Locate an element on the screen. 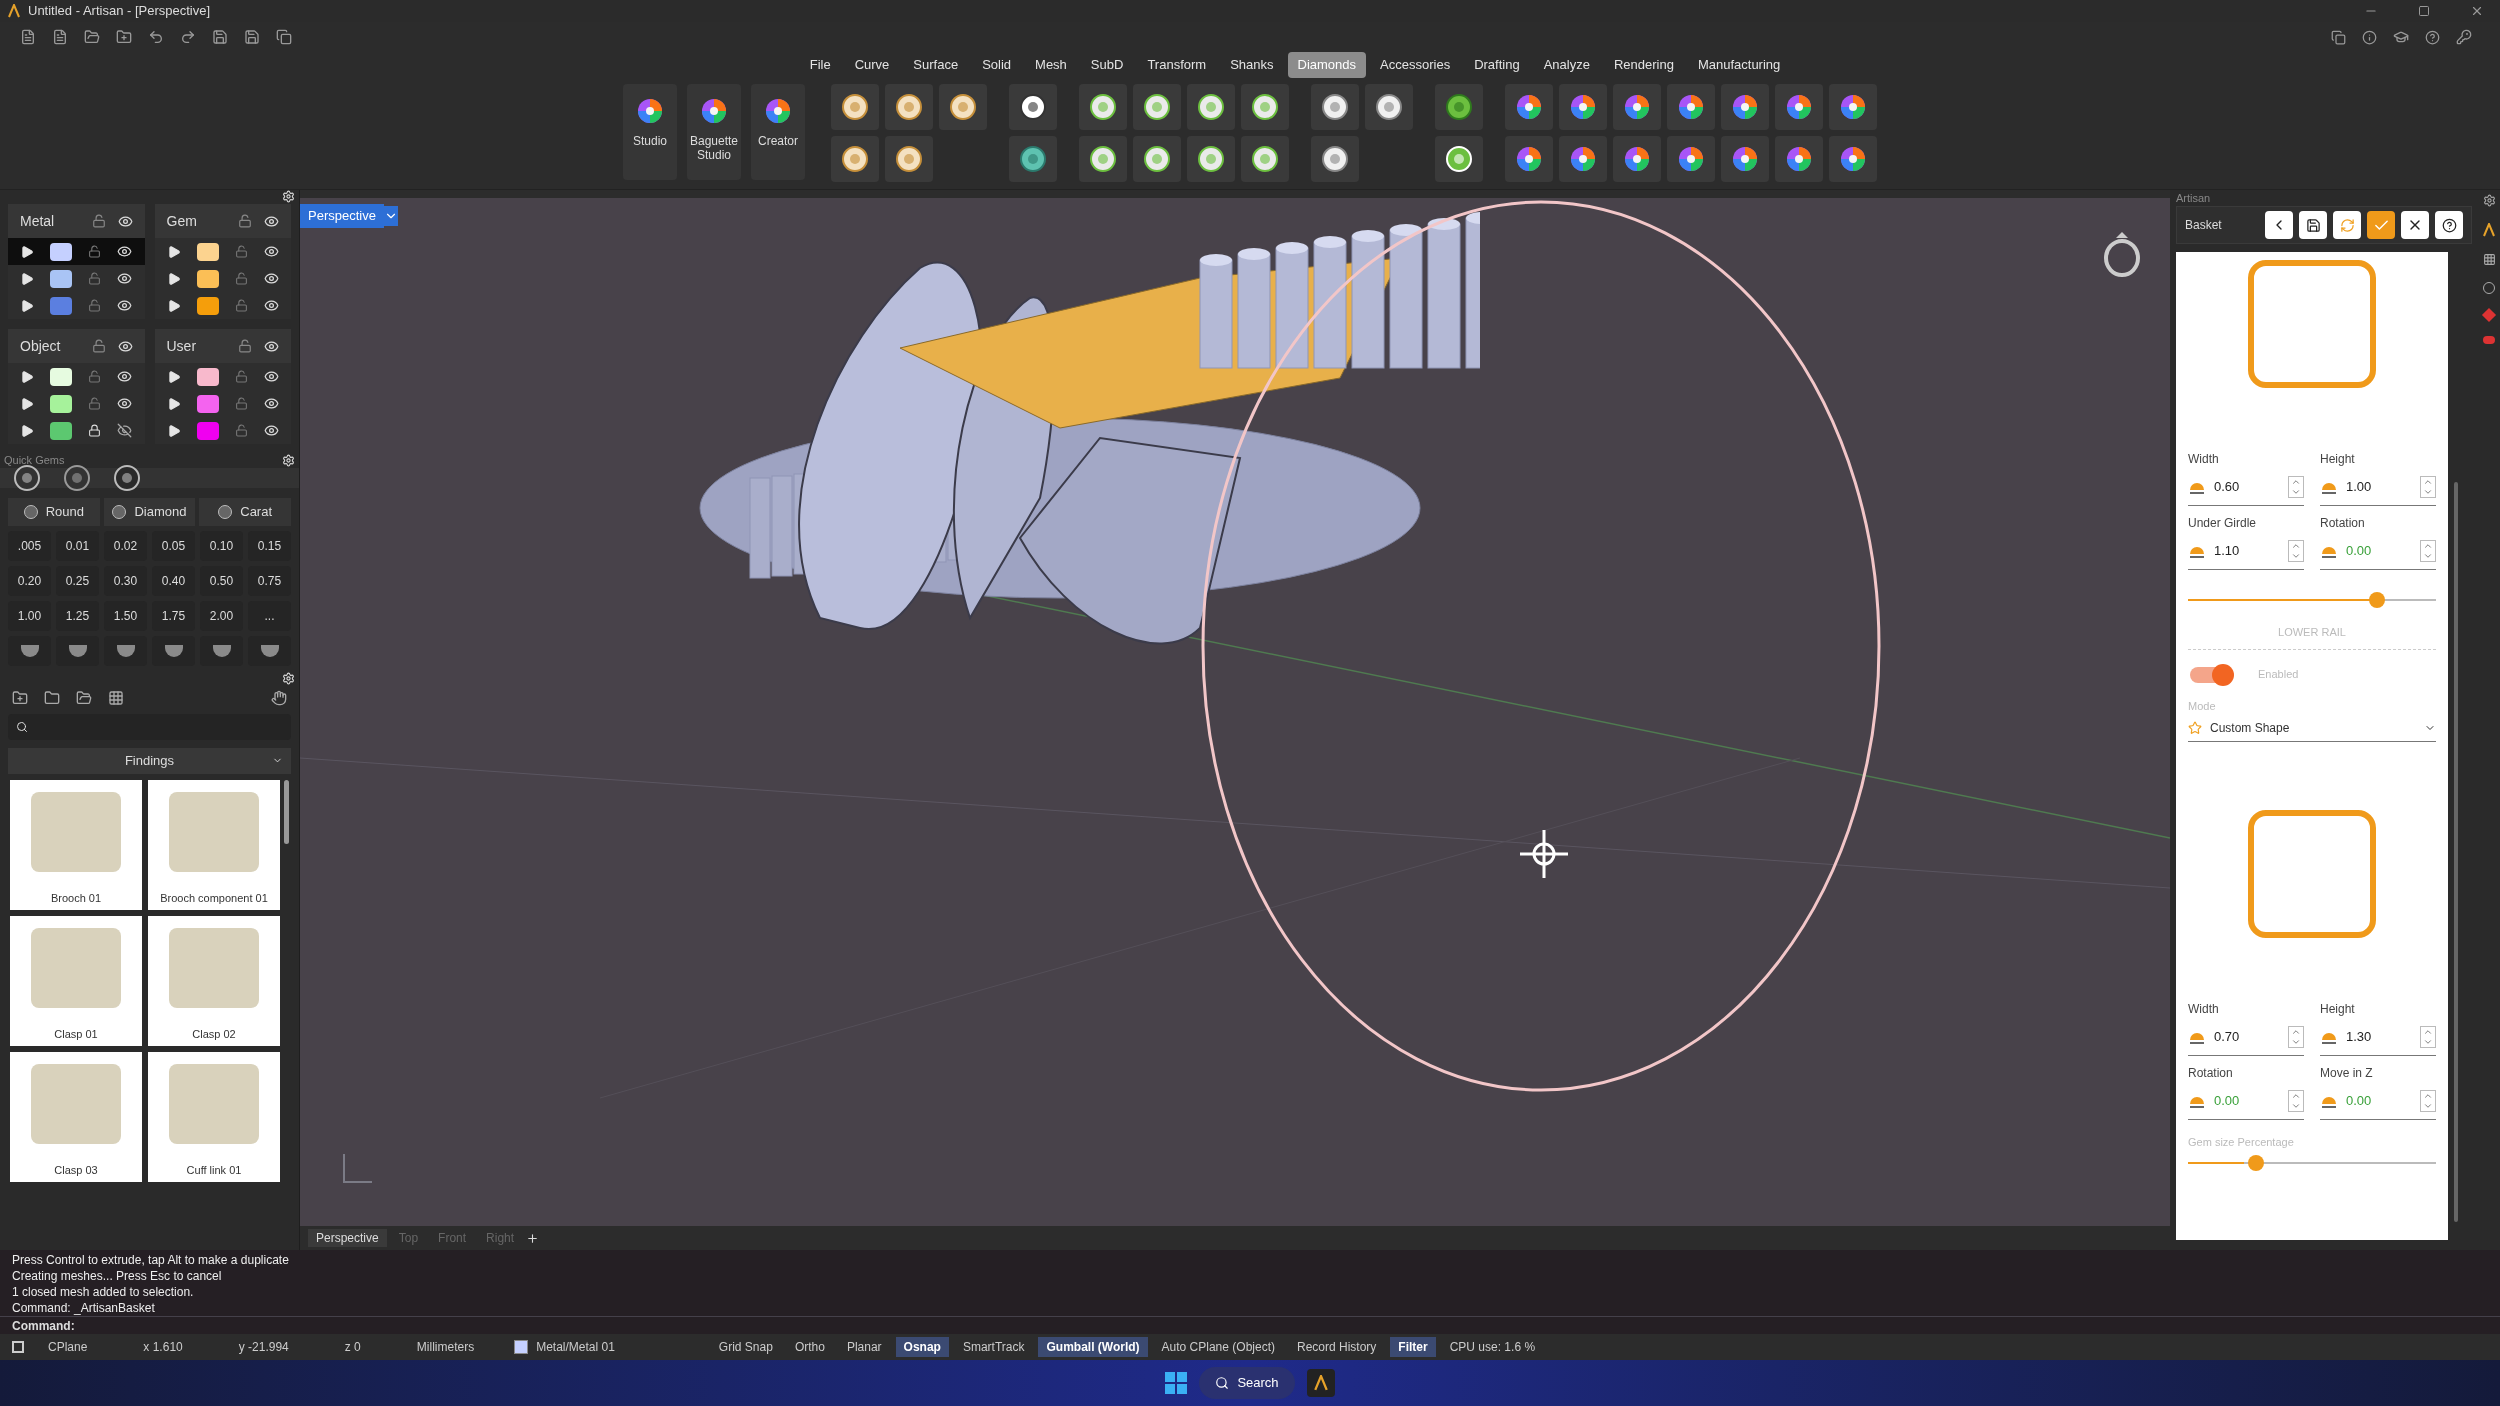 The image size is (2500, 1406). scrollbar is located at coordinates (286, 812).